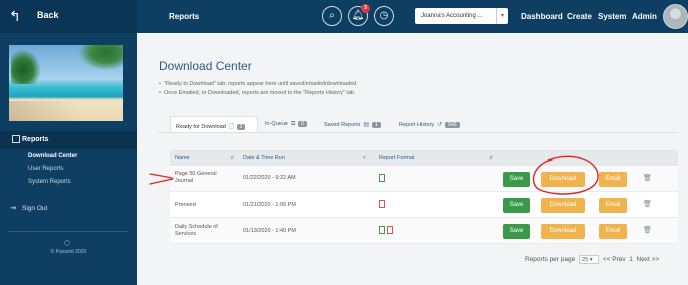 The width and height of the screenshot is (688, 285). What do you see at coordinates (184, 181) in the screenshot?
I see `report-name-line-2: Journal` at bounding box center [184, 181].